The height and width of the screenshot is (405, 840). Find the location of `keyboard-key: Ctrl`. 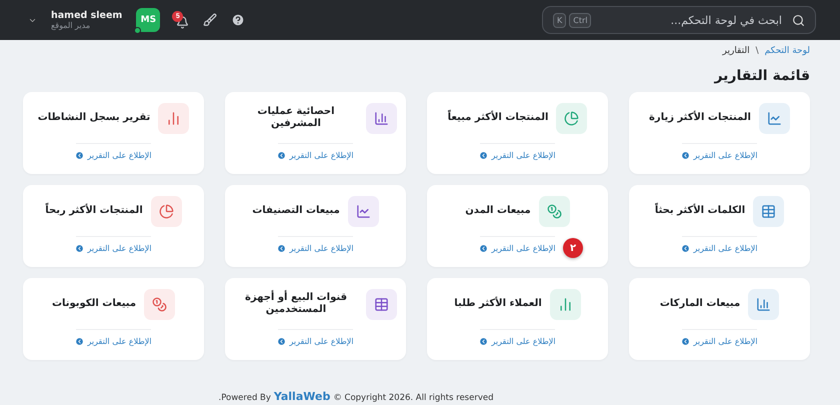

keyboard-key: Ctrl is located at coordinates (580, 20).